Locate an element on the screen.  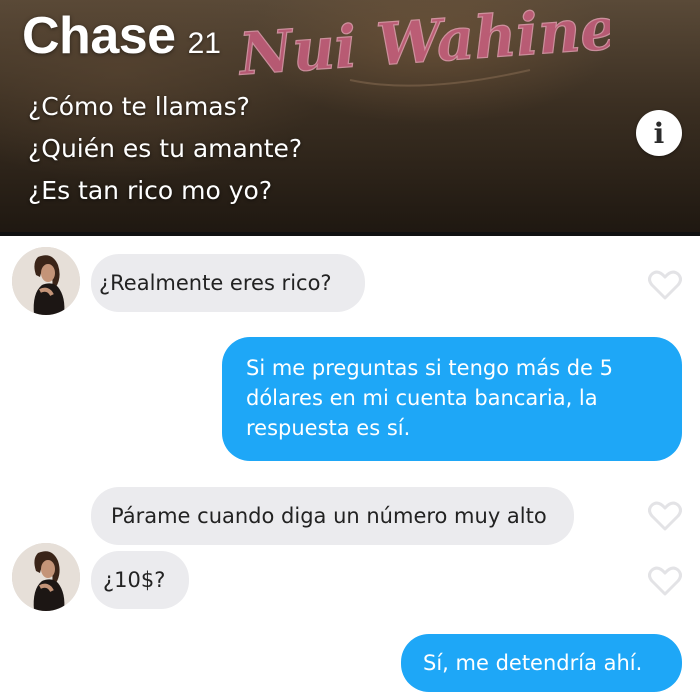
info-button: i is located at coordinates (659, 133).